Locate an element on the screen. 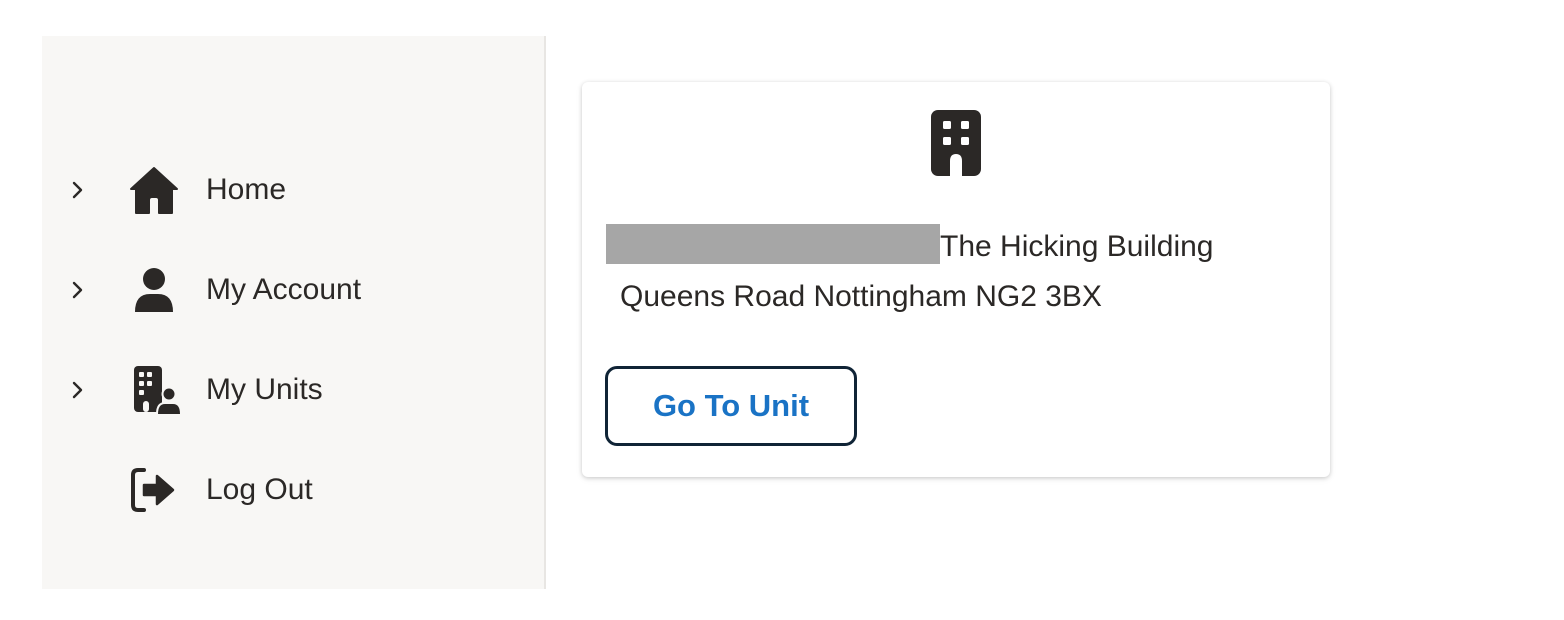 This screenshot has width=1564, height=620. redacted-text is located at coordinates (773, 244).